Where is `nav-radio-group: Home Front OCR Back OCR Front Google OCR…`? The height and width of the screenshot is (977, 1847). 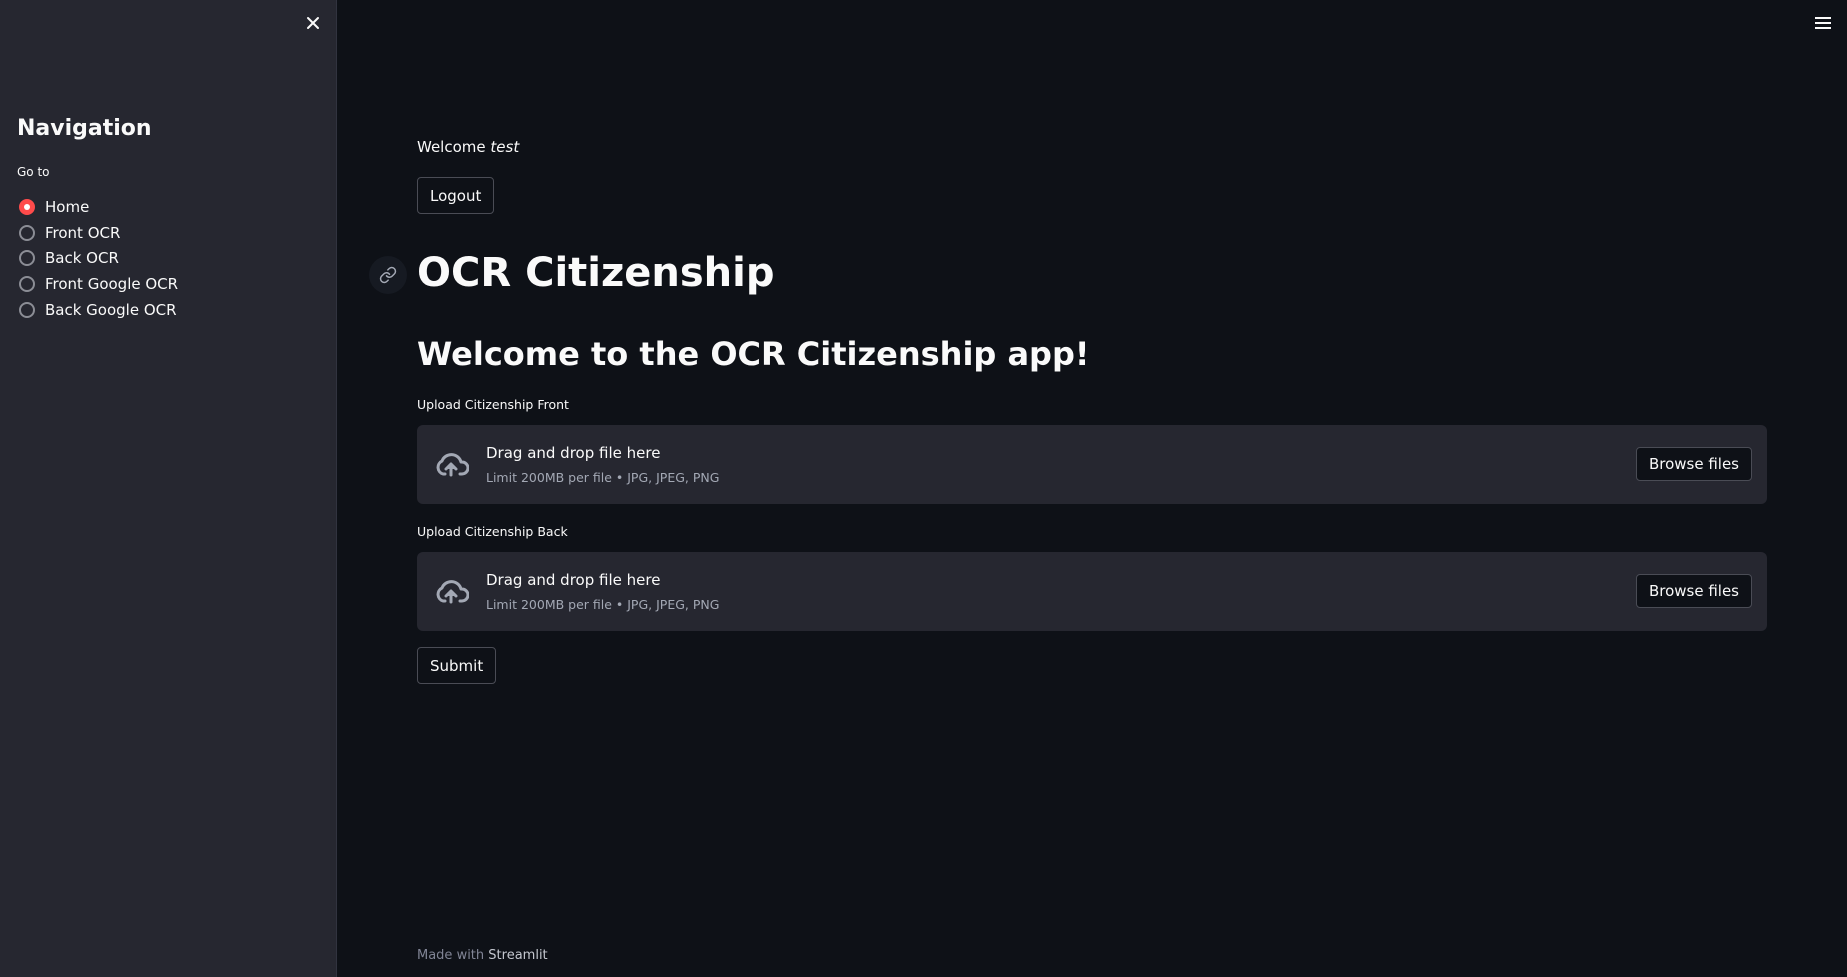 nav-radio-group: Home Front OCR Back OCR Front Google OCR… is located at coordinates (97, 258).